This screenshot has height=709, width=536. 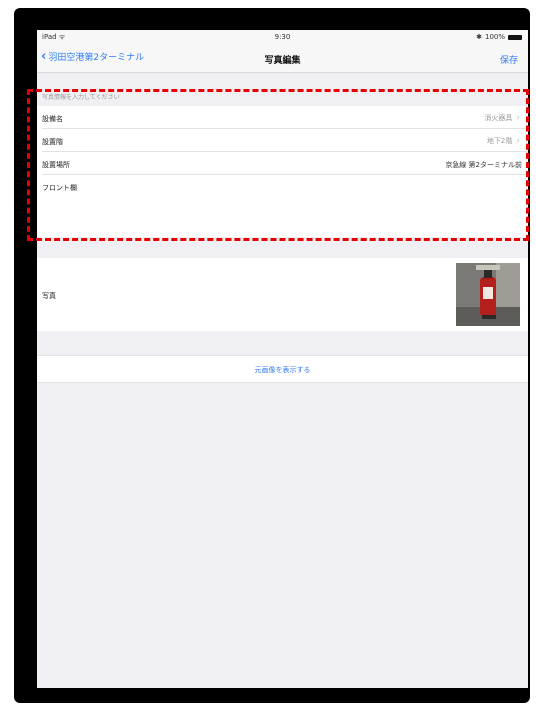 What do you see at coordinates (52, 119) in the screenshot?
I see `row-label: 設備名` at bounding box center [52, 119].